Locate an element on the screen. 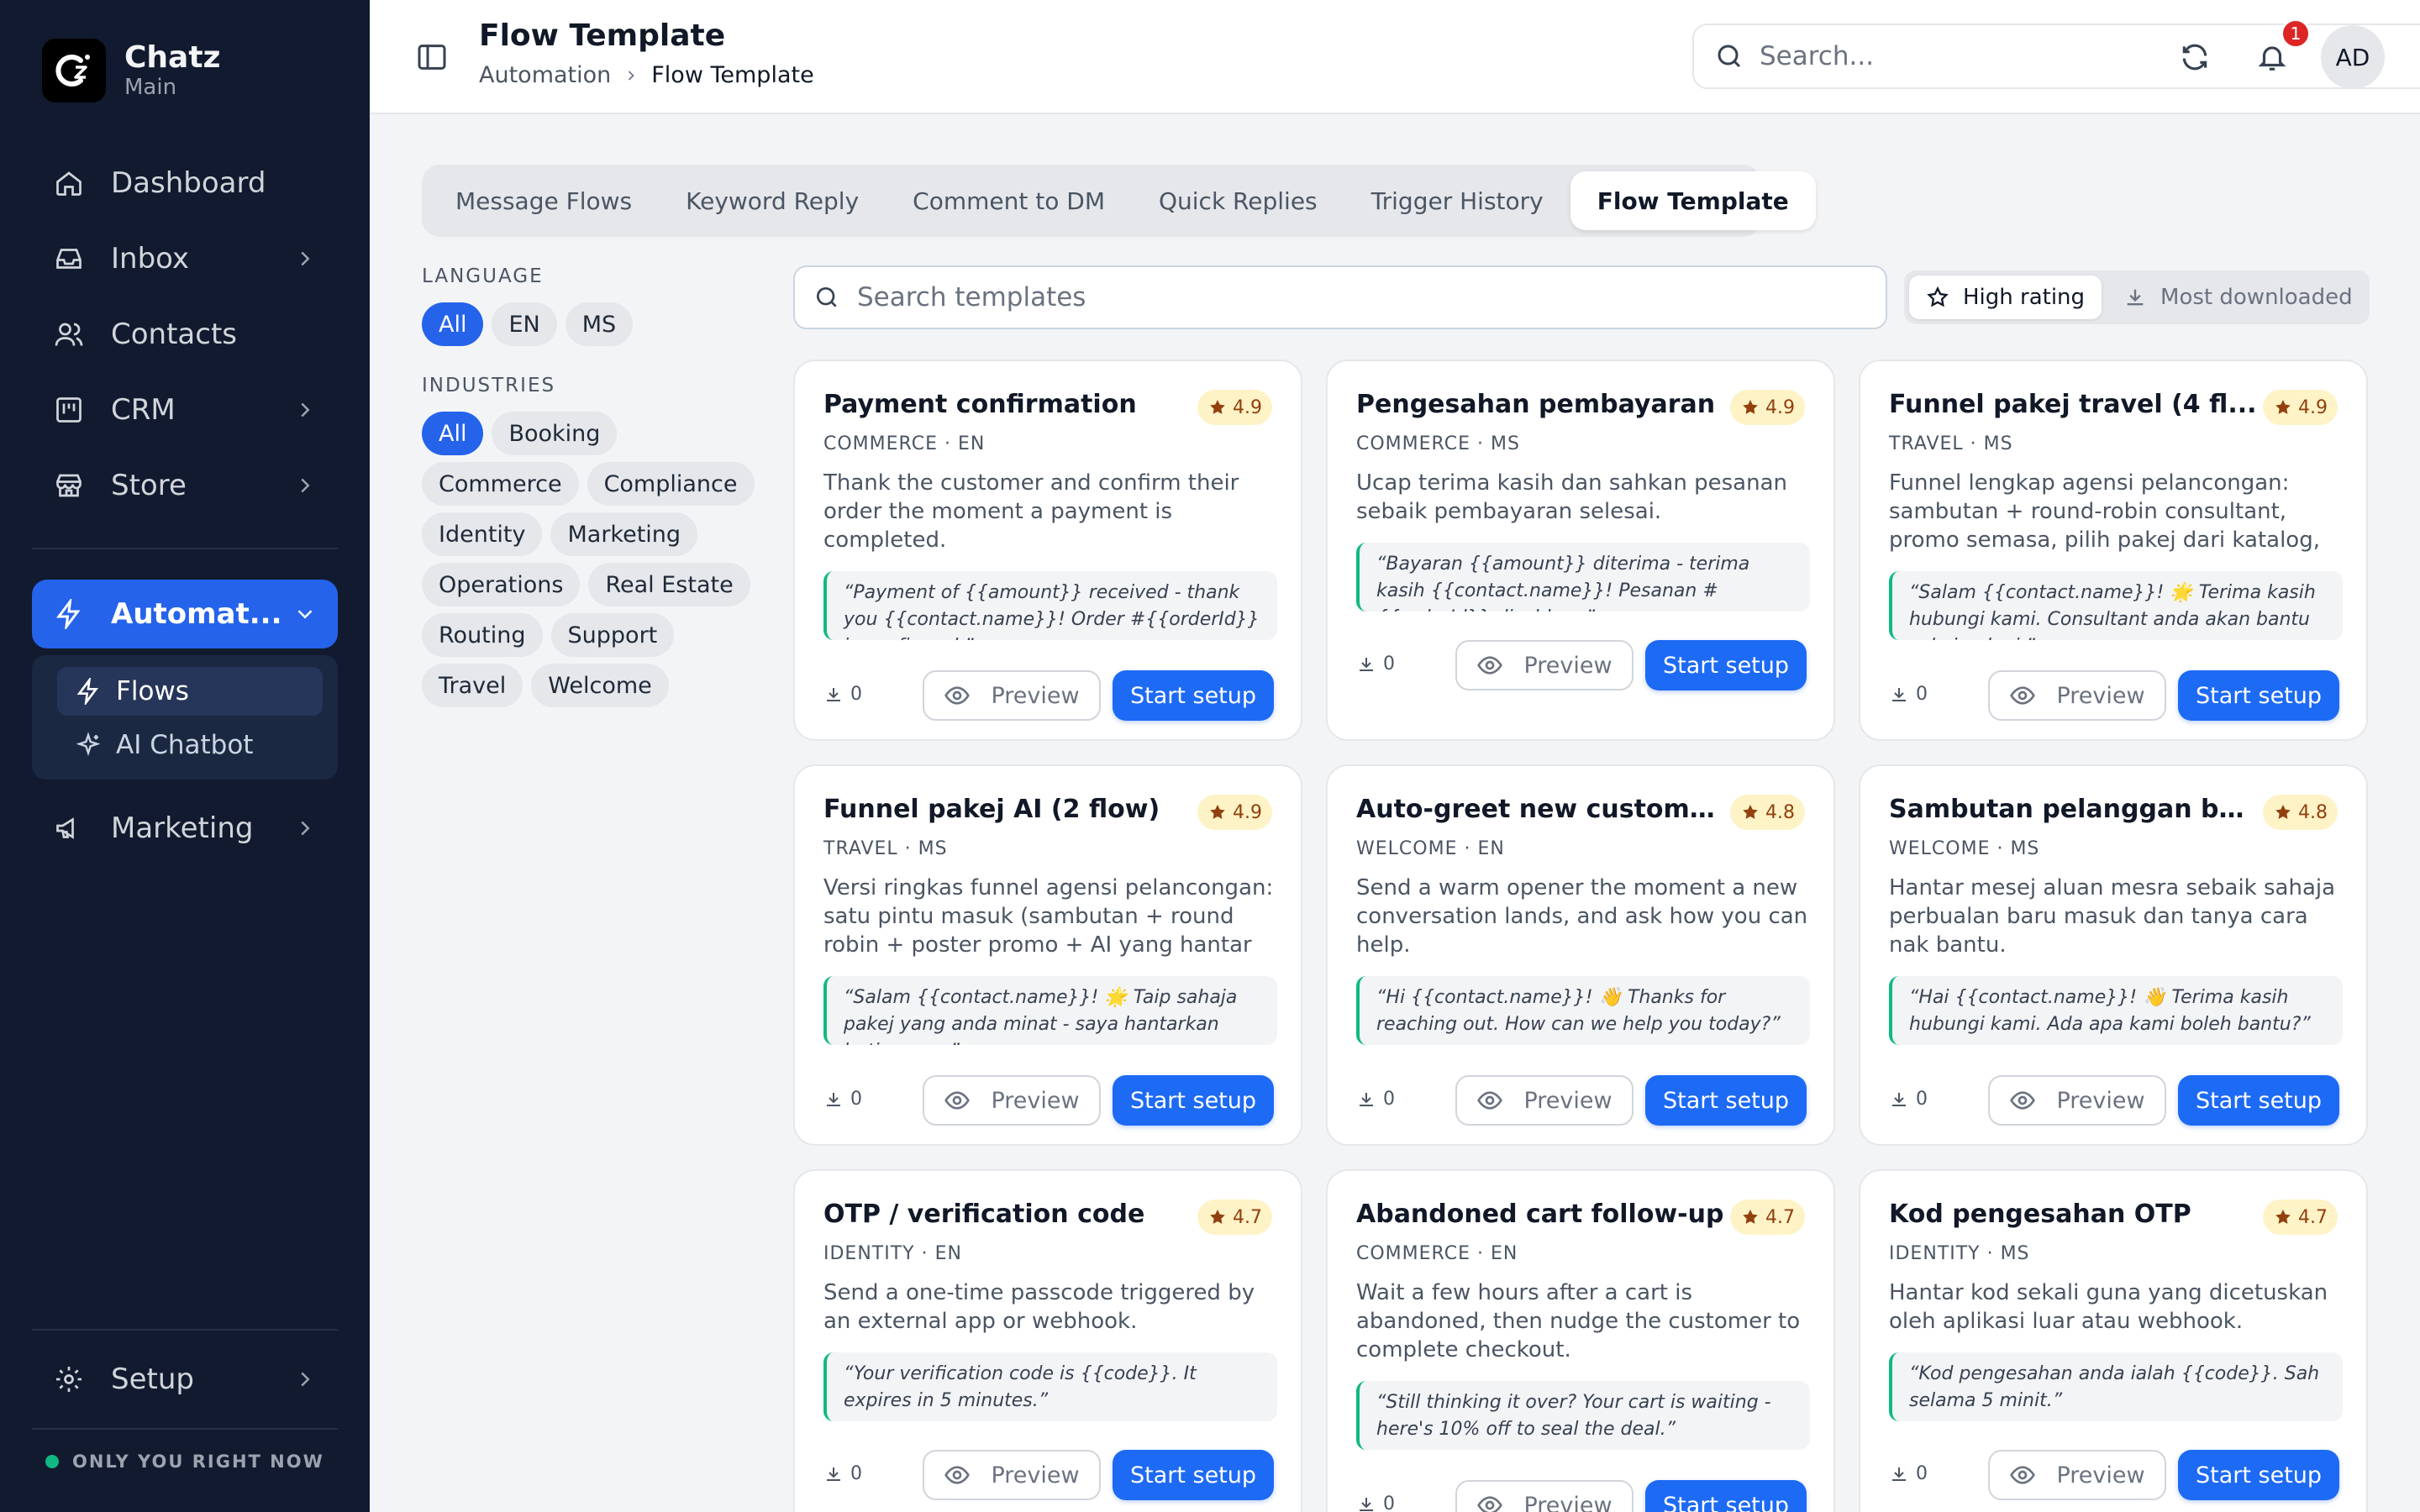 The image size is (2420, 1512). sparkles-icon is located at coordinates (88, 745).